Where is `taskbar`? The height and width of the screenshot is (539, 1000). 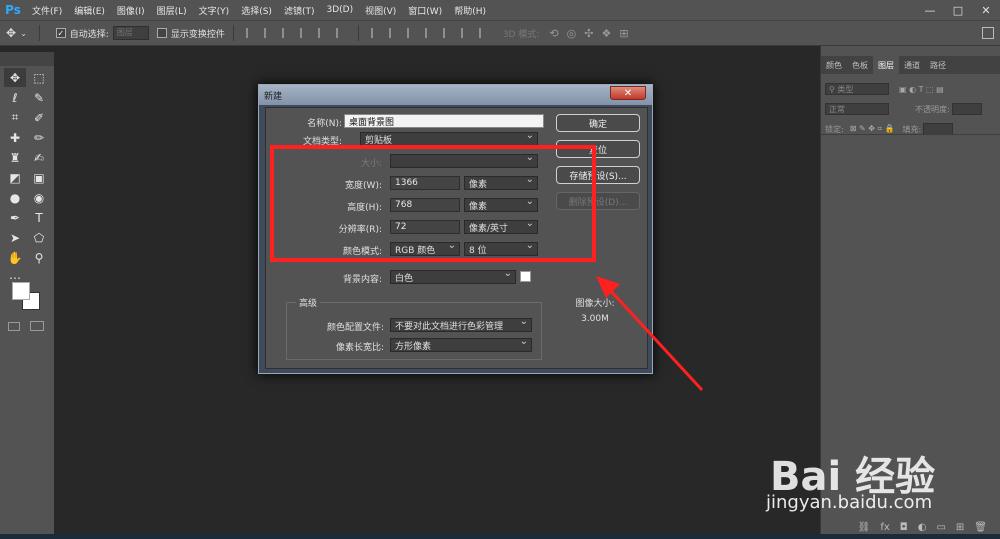 taskbar is located at coordinates (500, 536).